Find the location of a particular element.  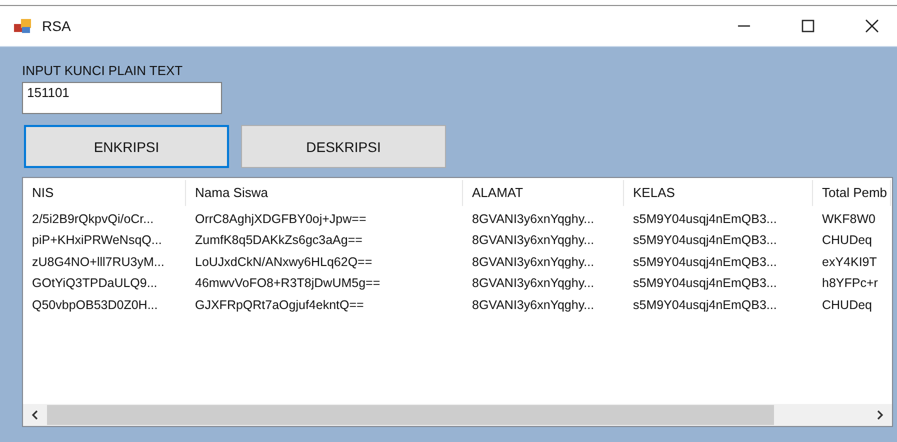

scrollbar-thumb is located at coordinates (410, 415).